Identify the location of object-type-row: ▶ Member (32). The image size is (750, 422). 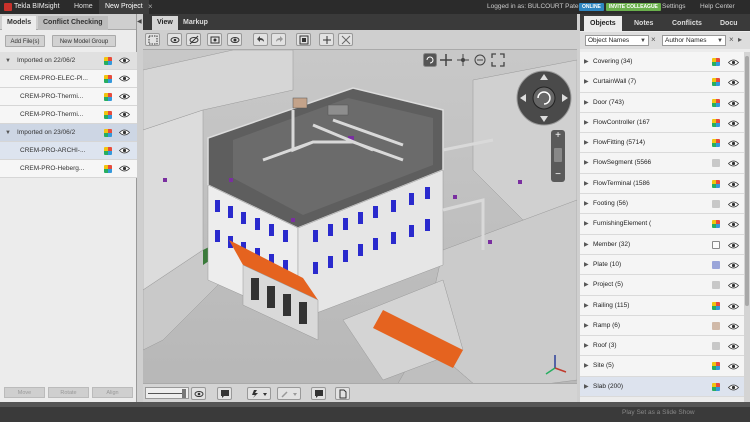
(662, 244).